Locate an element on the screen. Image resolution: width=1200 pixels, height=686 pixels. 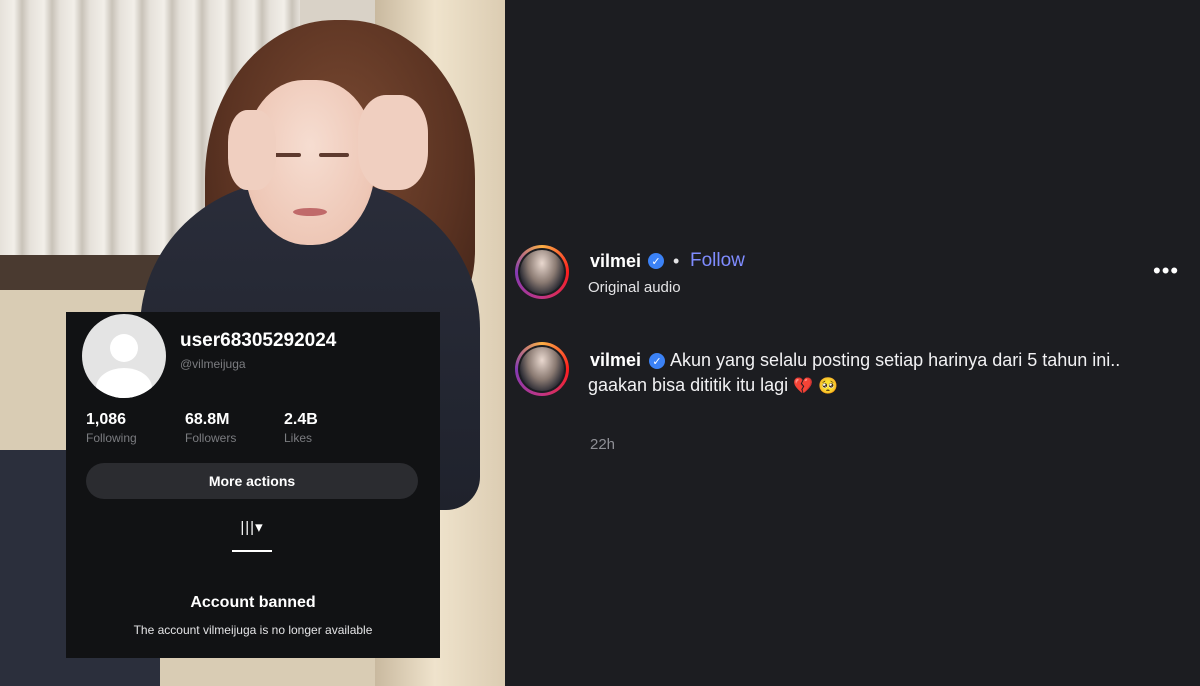
stat-followers: 68.8M Followers is located at coordinates (210, 428).